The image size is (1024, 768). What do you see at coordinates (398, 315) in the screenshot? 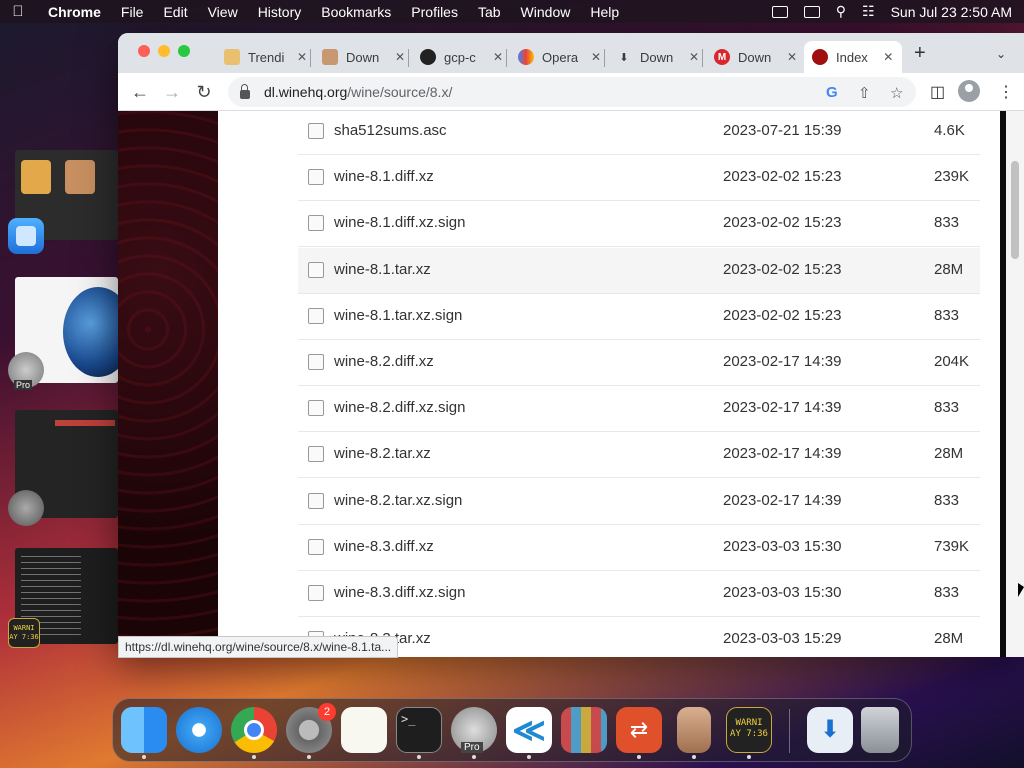
I see `file-name-link: wine-8.1.tar.xz.sign` at bounding box center [398, 315].